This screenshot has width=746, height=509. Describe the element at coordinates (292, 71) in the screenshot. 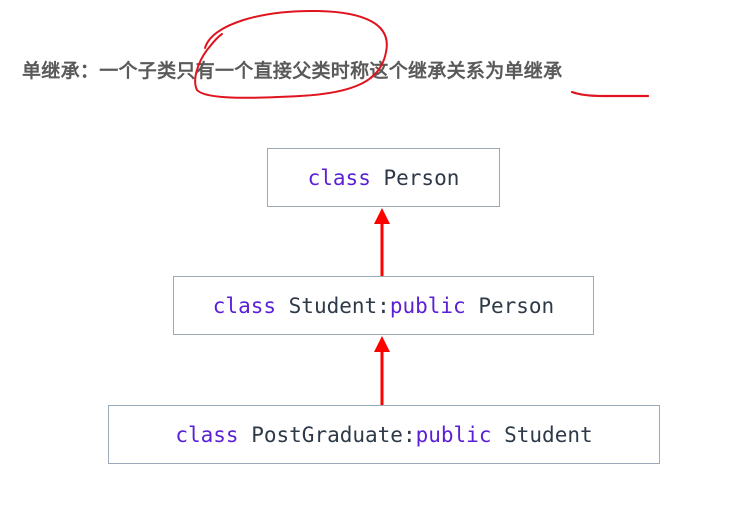

I see `page-heading: 单继承：一个子类只有一个直接父类时称这个继承关系为单继承` at that location.